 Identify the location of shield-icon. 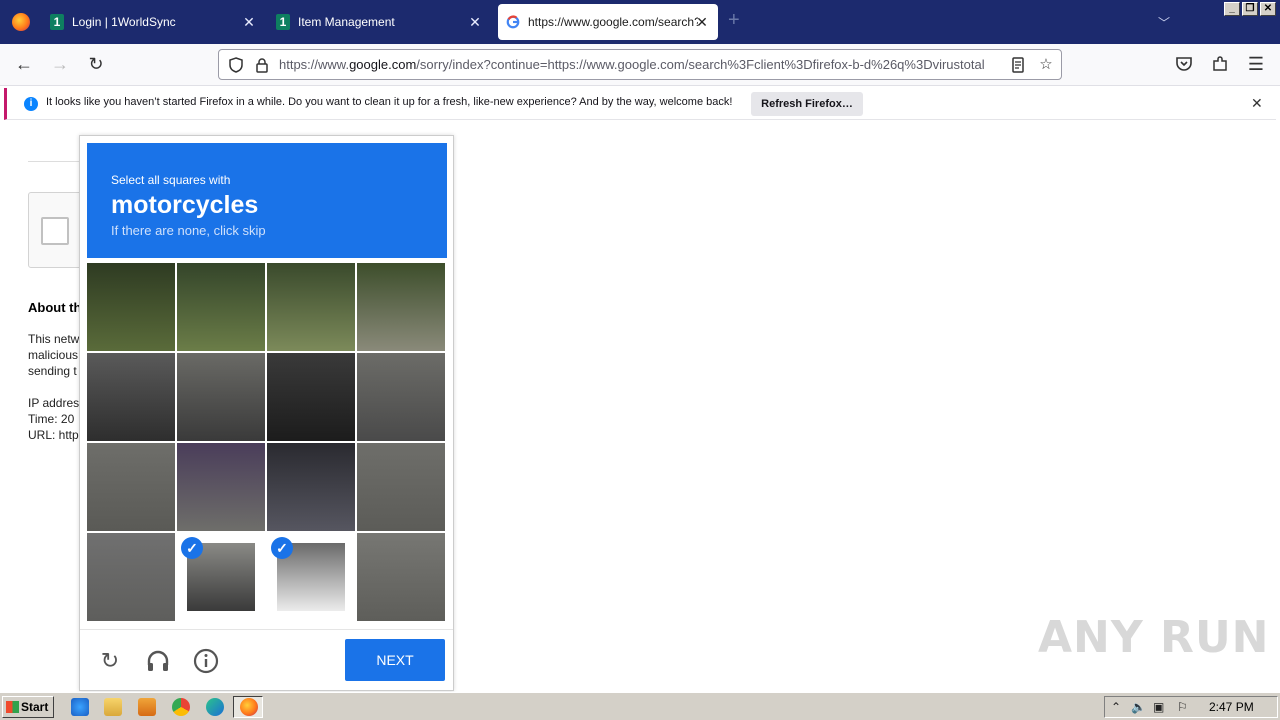
(236, 65).